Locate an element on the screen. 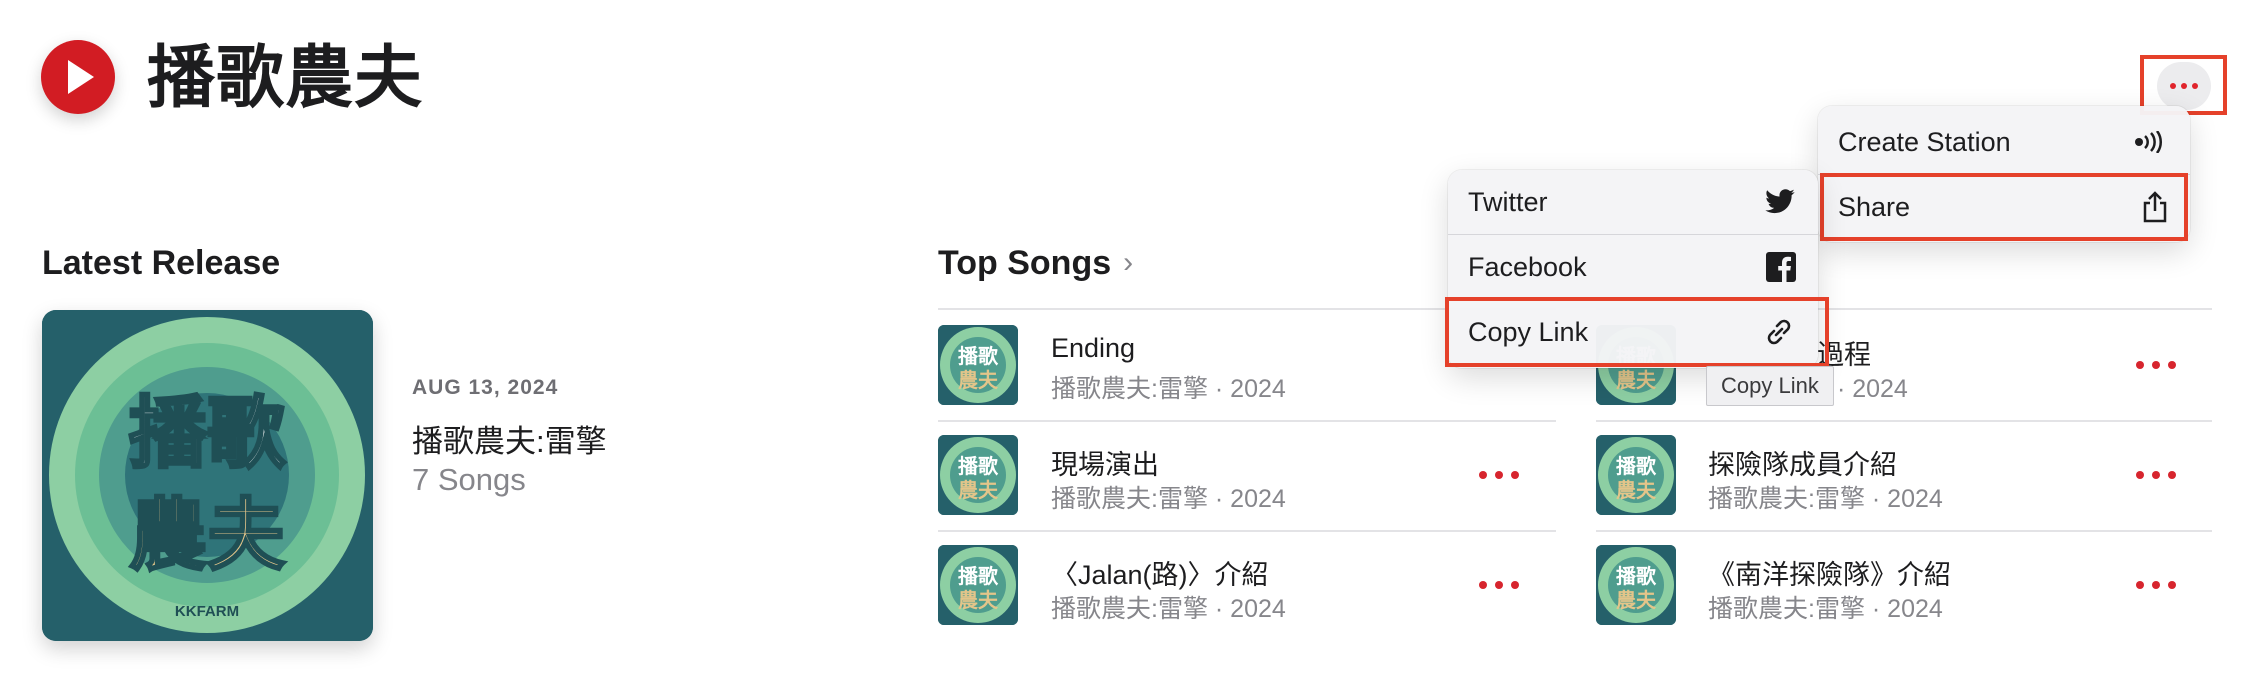  top-songs-heading: Top Songs › is located at coordinates (1035, 263).